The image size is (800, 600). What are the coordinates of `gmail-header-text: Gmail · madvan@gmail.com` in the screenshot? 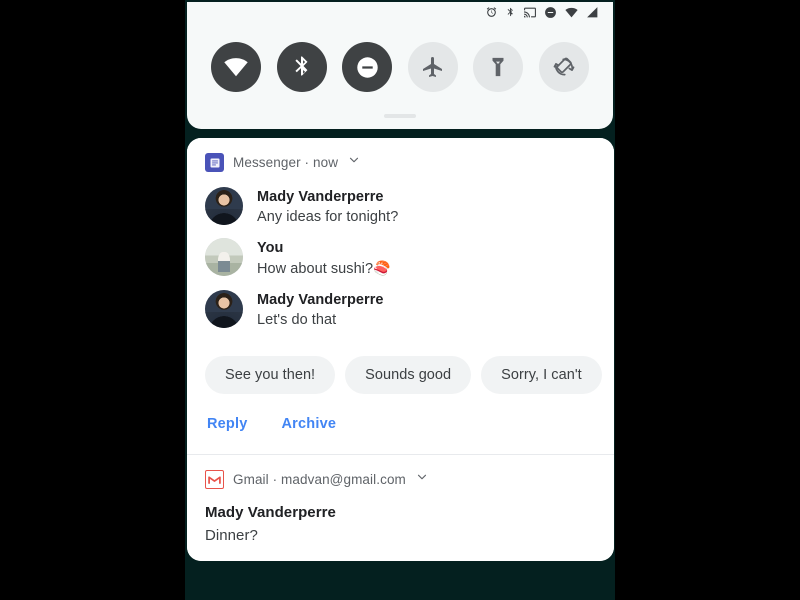 It's located at (319, 479).